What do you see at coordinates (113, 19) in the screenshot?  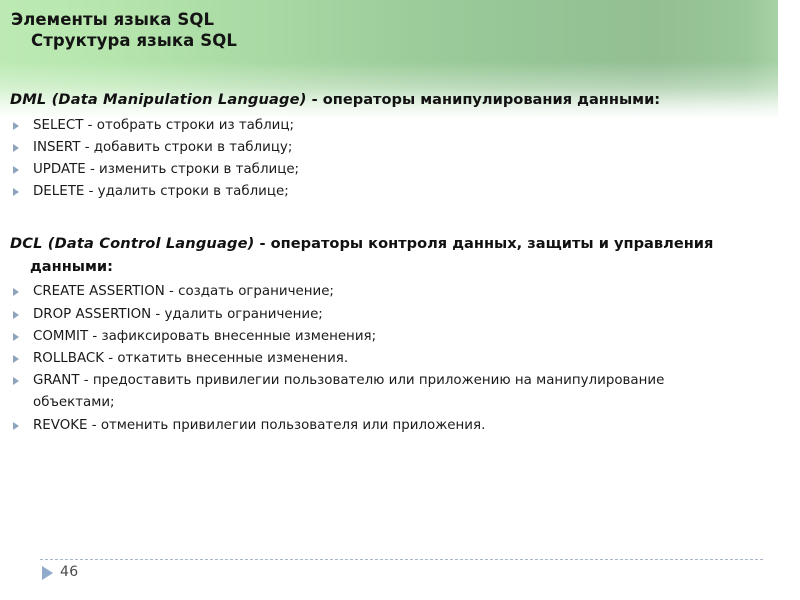 I see `title-line-1: Элементы языка SQL` at bounding box center [113, 19].